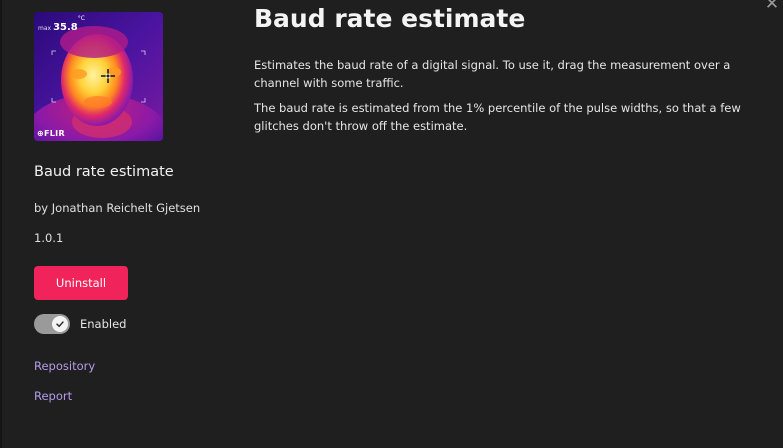  What do you see at coordinates (772, 7) in the screenshot?
I see `close-icon: ✕` at bounding box center [772, 7].